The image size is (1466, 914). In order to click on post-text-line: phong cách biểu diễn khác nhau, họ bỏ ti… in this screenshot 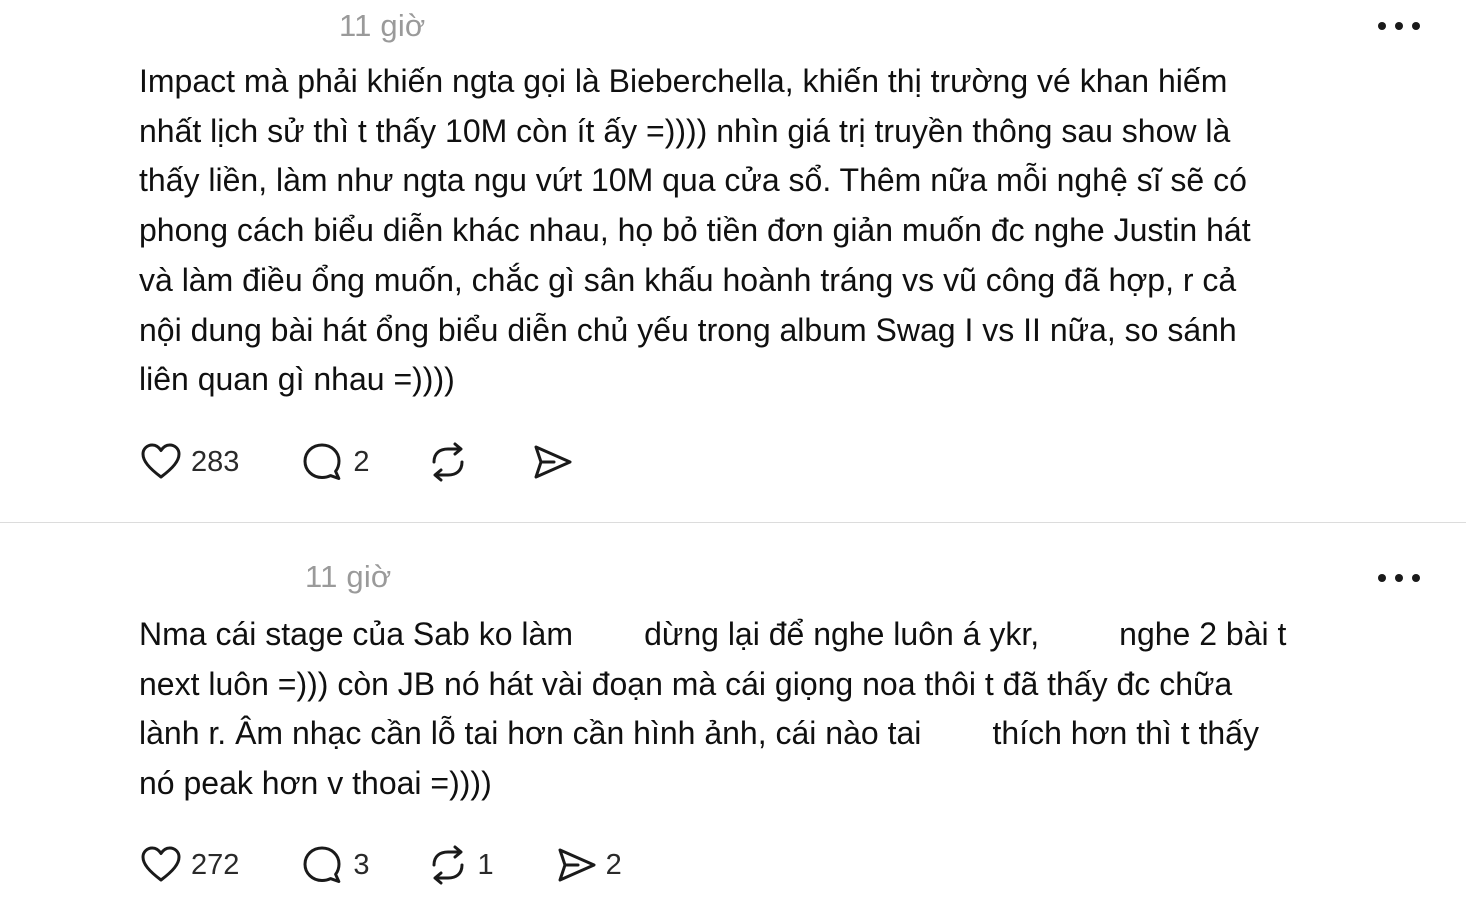, I will do `click(695, 230)`.